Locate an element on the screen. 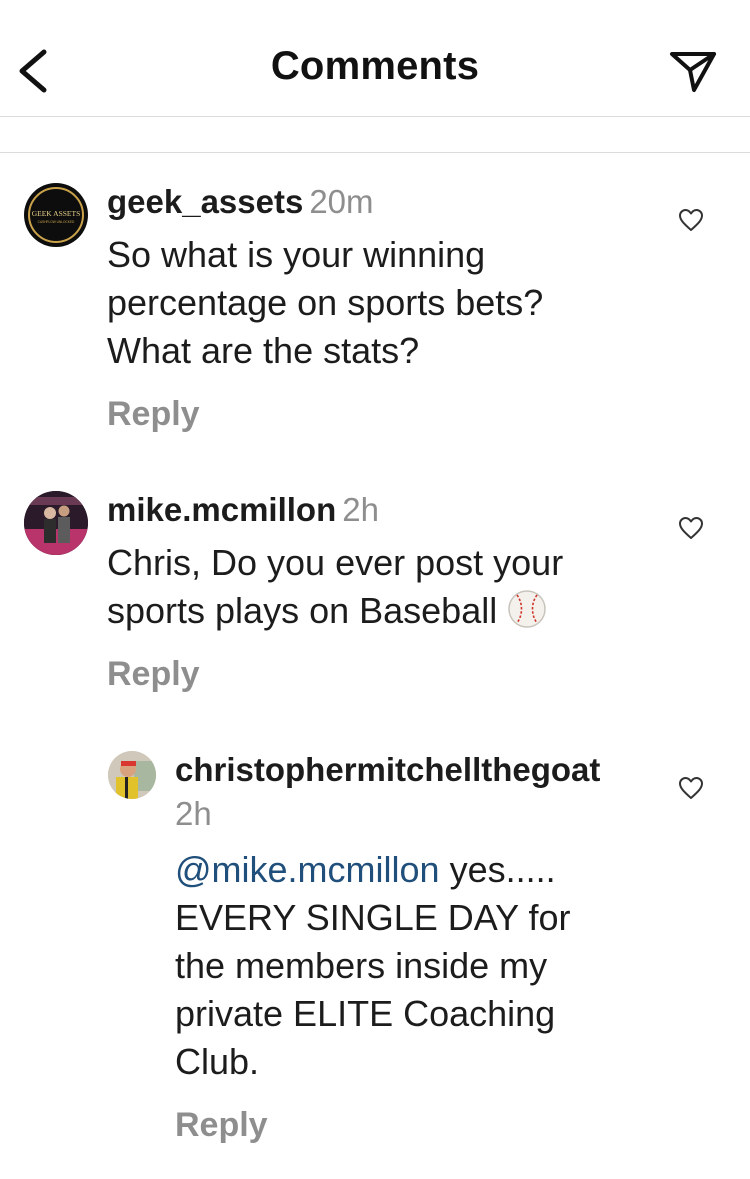 Image resolution: width=750 pixels, height=1179 pixels. comment-line: Chris, Do you ever post your is located at coordinates (335, 562).